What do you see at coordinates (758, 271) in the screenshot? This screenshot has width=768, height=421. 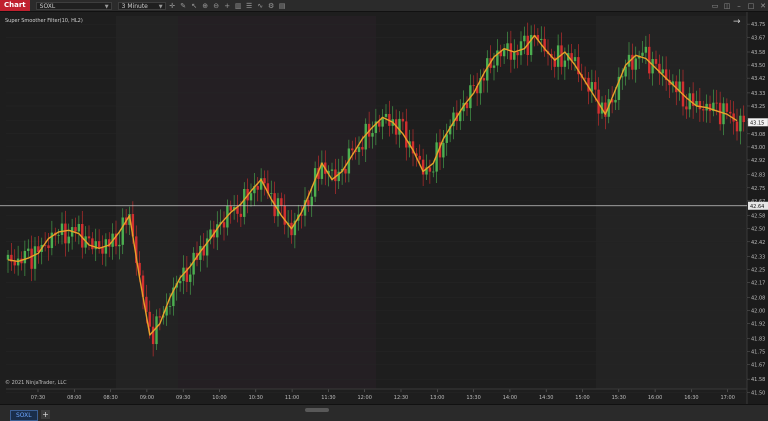 I see `y-tick-label: 42.25` at bounding box center [758, 271].